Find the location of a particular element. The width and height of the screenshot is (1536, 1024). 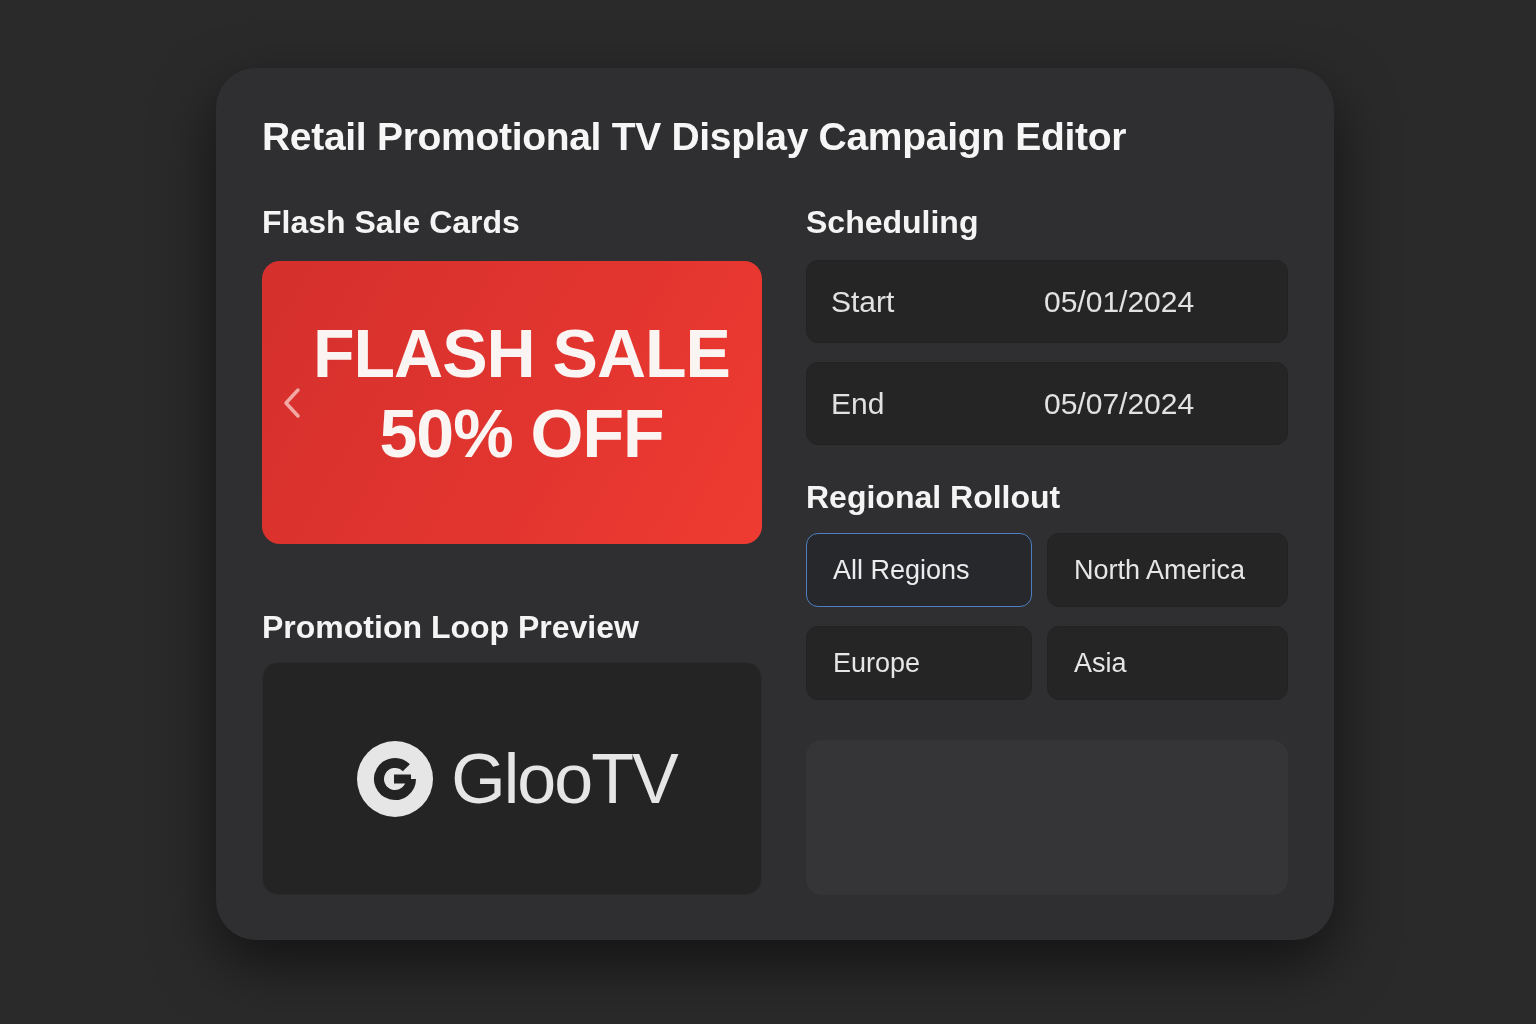

region-button: Asia is located at coordinates (1167, 663).